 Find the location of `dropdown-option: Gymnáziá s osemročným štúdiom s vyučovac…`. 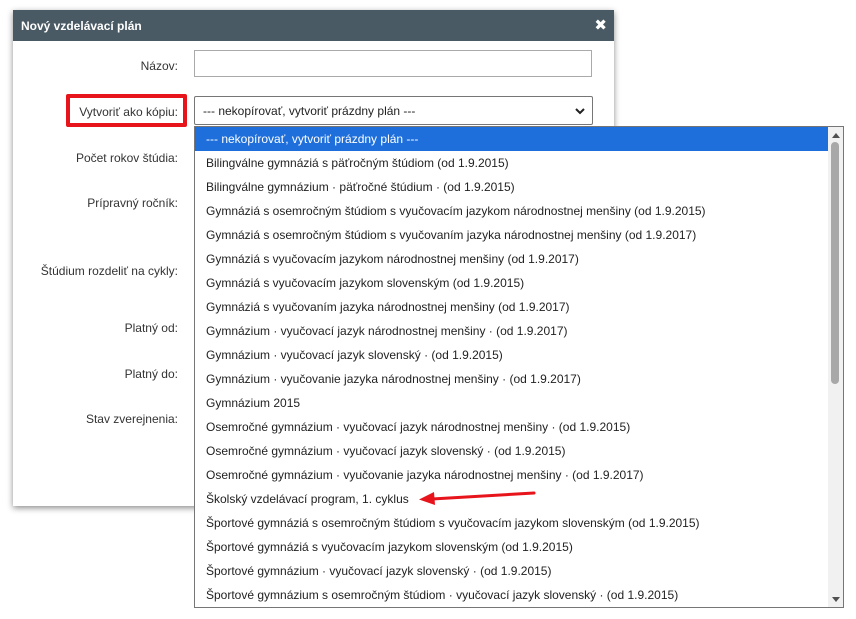

dropdown-option: Gymnáziá s osemročným štúdiom s vyučovac… is located at coordinates (512, 211).